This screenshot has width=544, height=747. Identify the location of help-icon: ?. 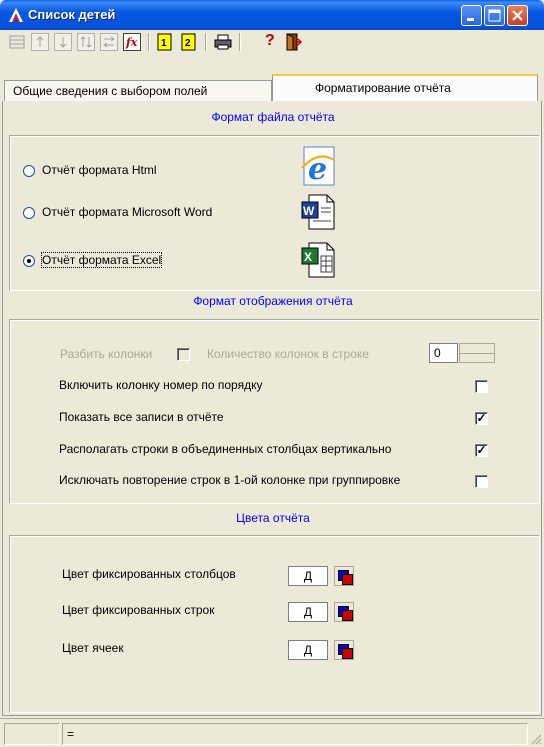
(271, 41).